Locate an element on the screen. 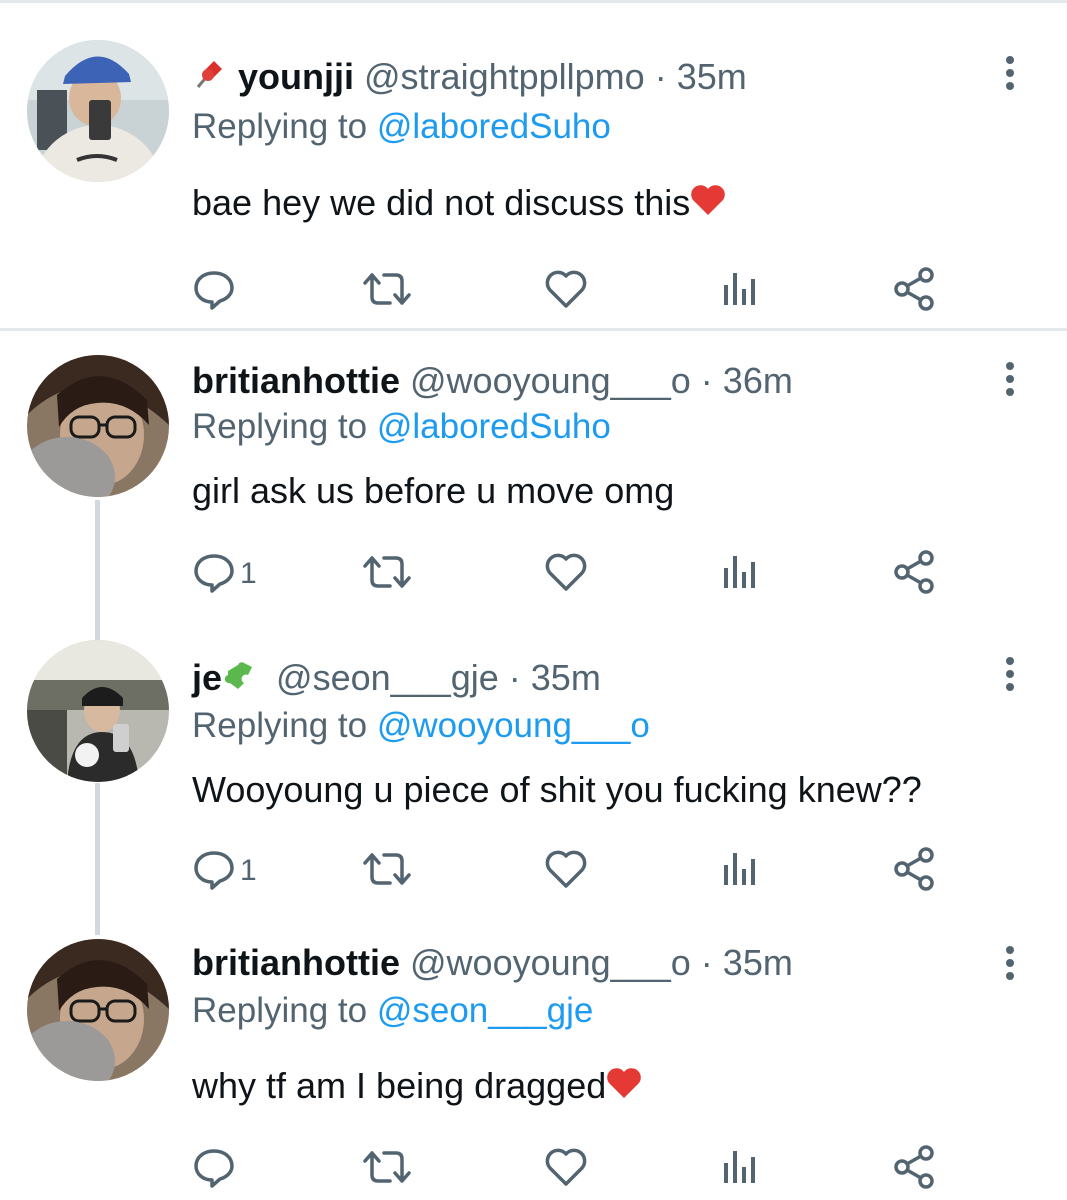 This screenshot has height=1200, width=1067. tweet-text: why tf am I being dragged is located at coordinates (417, 1087).